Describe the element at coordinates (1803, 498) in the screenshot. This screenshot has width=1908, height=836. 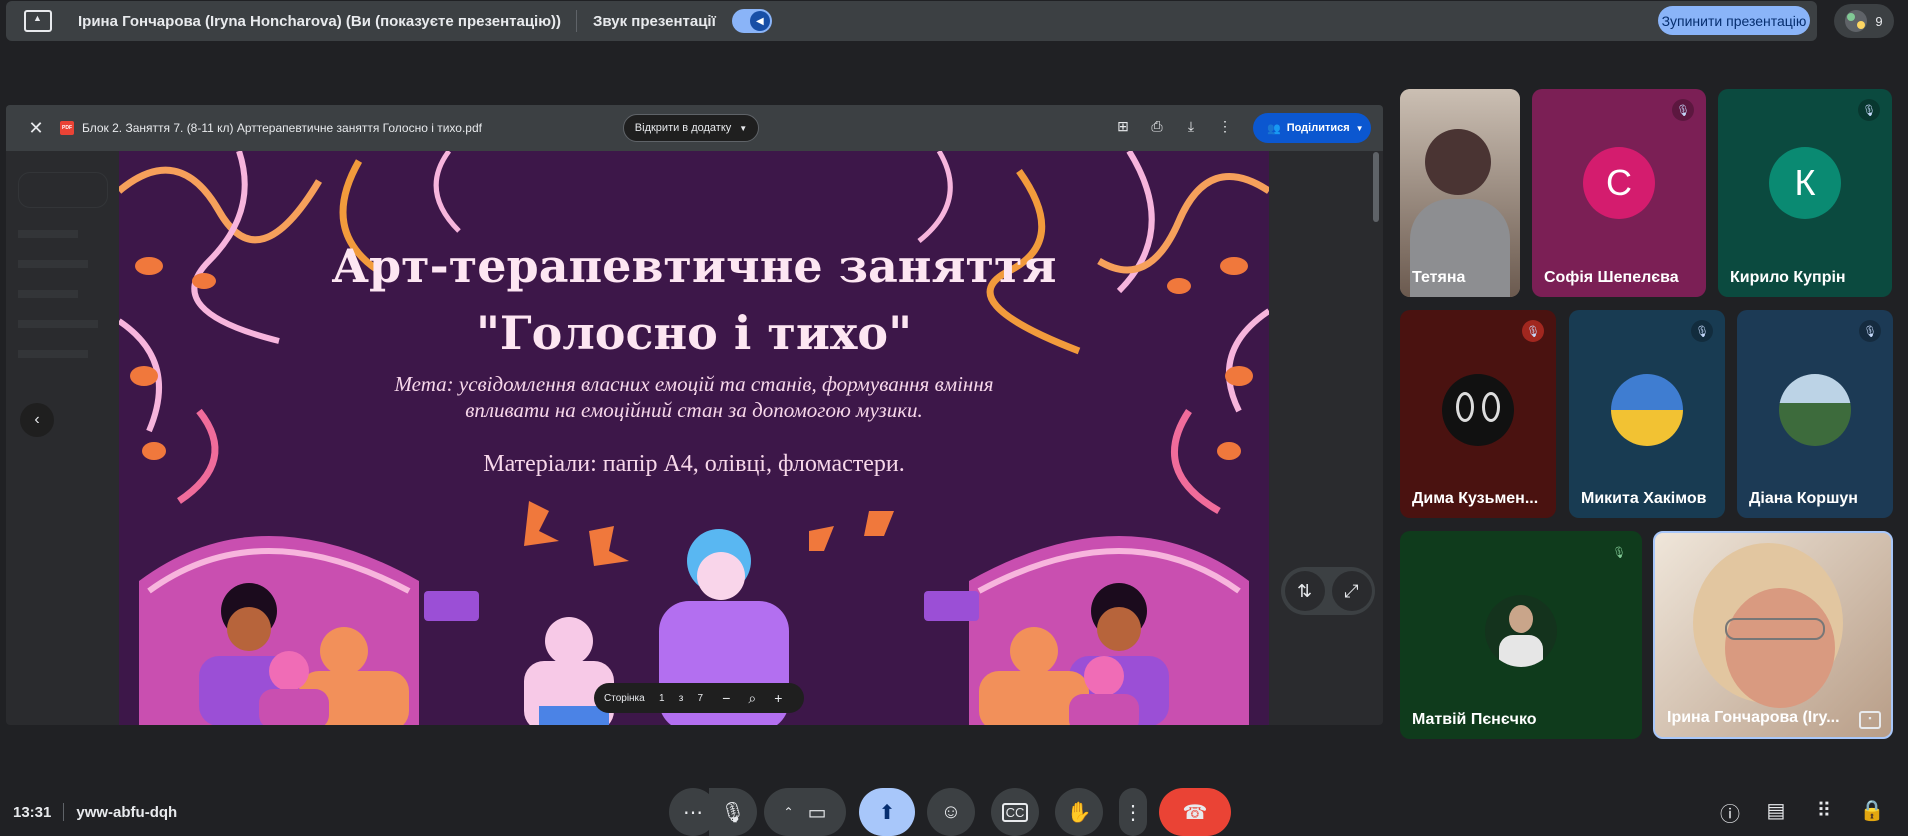
I see `participant-name: Діана Коршун` at that location.